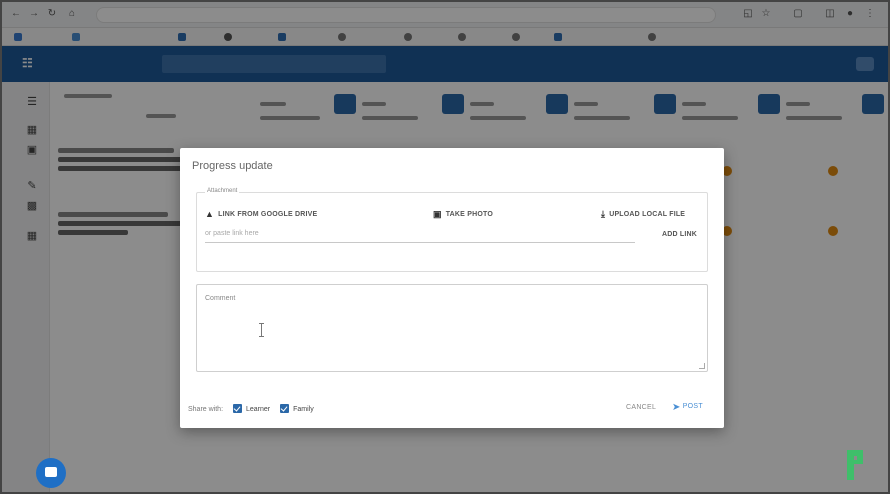 This screenshot has height=494, width=890. I want to click on comment-textarea: Comment, so click(452, 328).